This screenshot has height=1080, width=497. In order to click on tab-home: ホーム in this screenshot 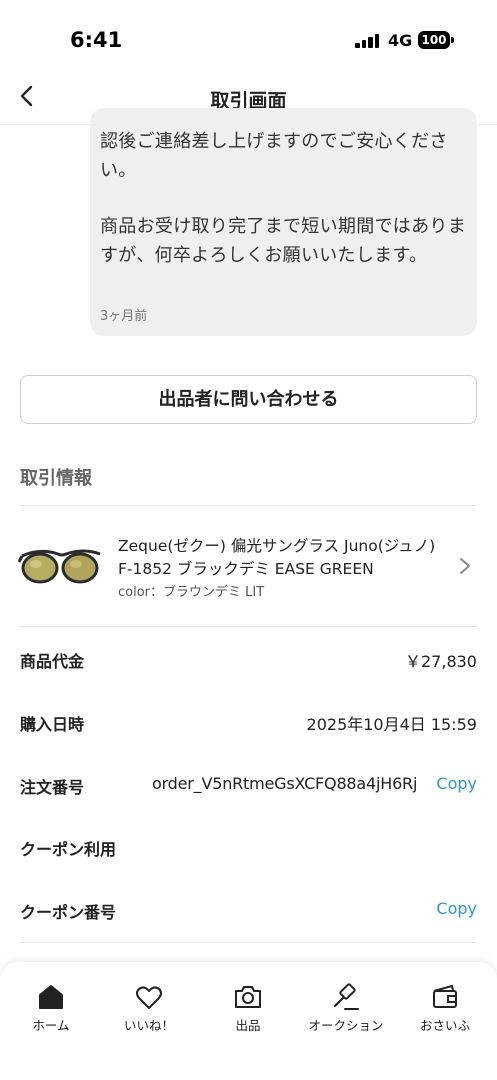, I will do `click(51, 1012)`.